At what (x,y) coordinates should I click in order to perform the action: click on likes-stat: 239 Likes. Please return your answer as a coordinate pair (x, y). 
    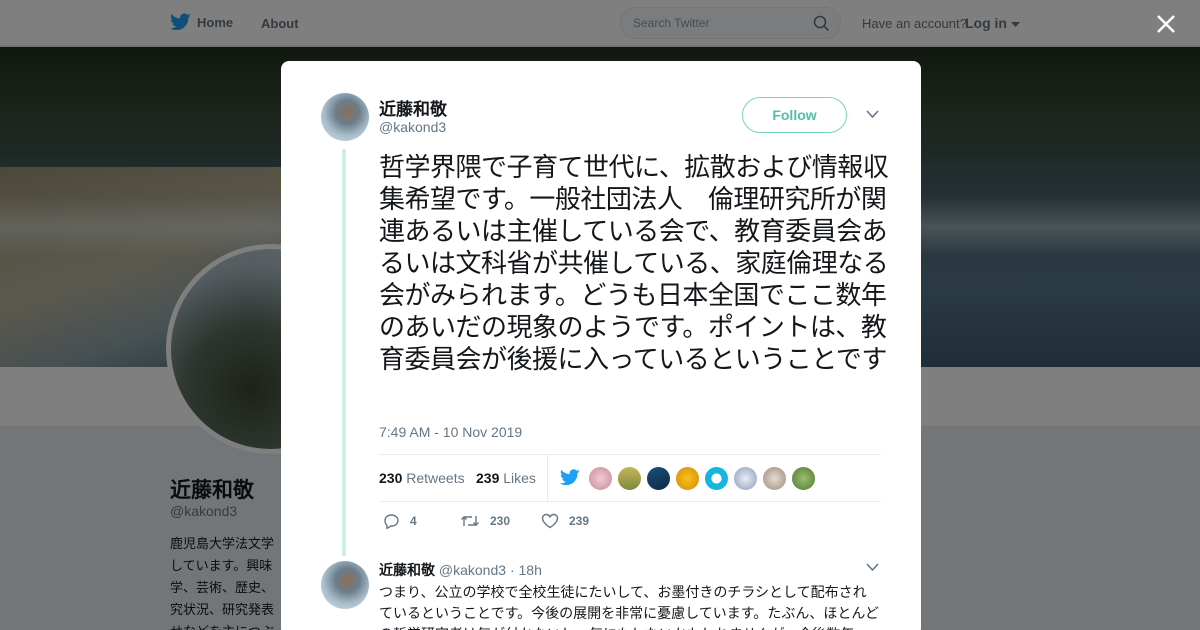
    Looking at the image, I should click on (506, 478).